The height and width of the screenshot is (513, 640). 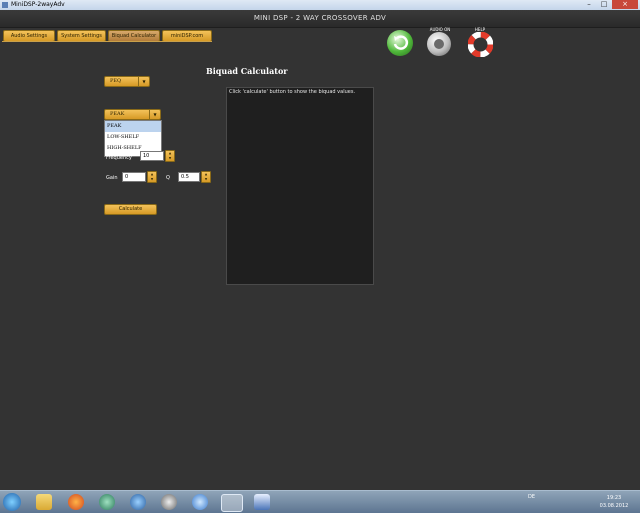 I want to click on app-header: MINI DSP - 2 WAY CROSSOVER ADV, so click(x=320, y=19).